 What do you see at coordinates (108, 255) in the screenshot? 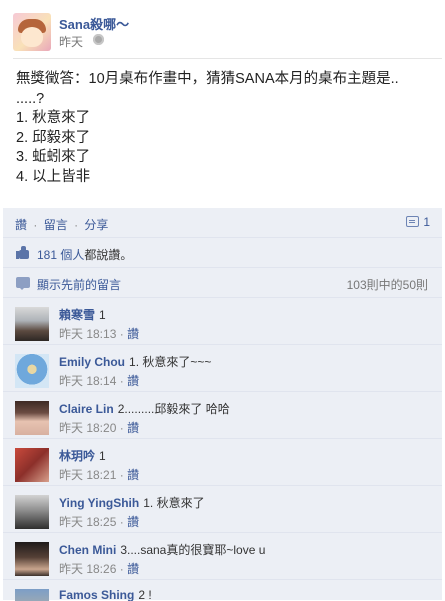
I see `likes-suffix: 都說讚。` at bounding box center [108, 255].